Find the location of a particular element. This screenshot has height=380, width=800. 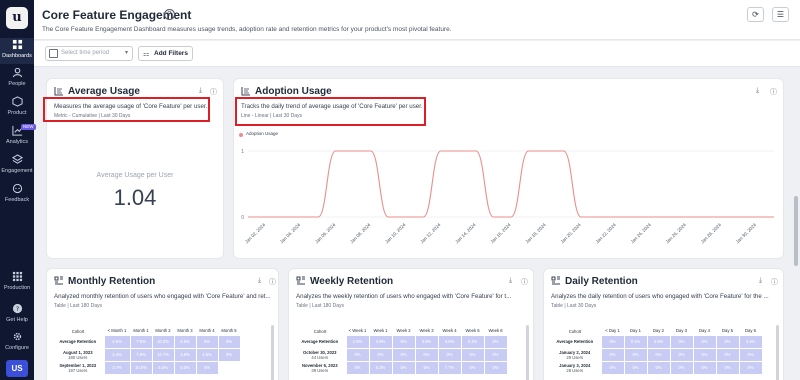

sidebar-item-label: Configure is located at coordinates (17, 348).